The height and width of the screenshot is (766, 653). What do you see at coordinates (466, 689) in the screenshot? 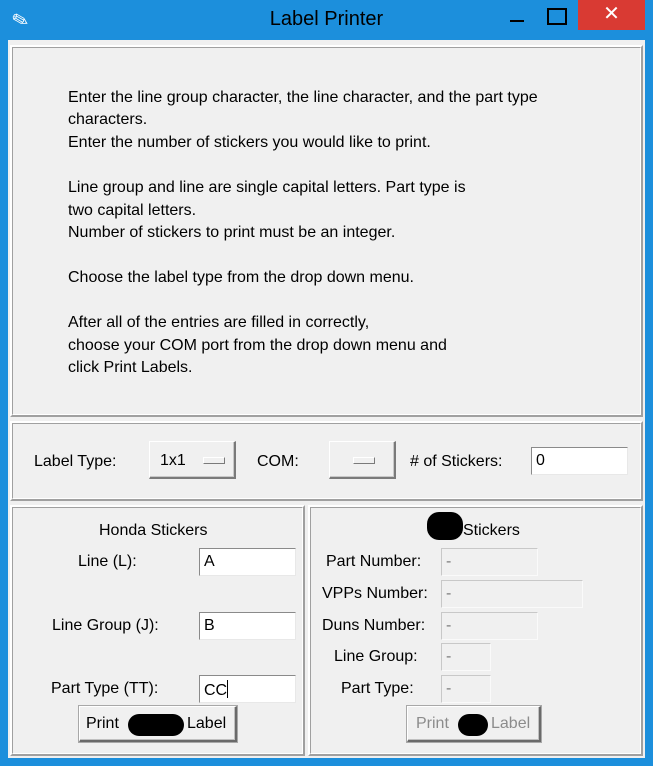
I see `part-type-field: -` at bounding box center [466, 689].